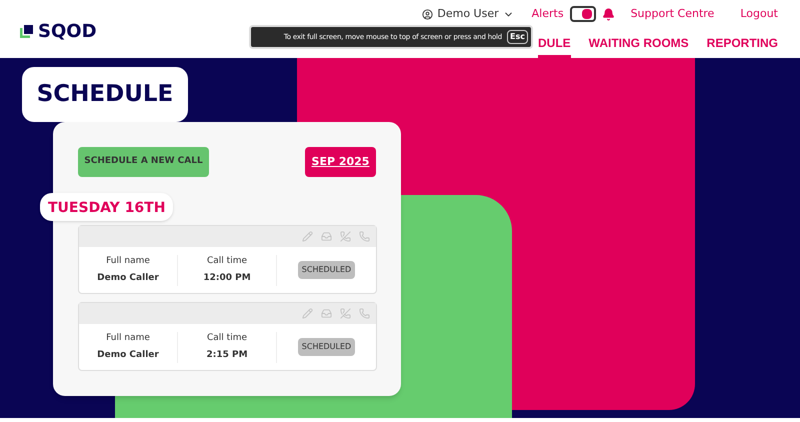  Describe the element at coordinates (227, 278) in the screenshot. I see `call-time: 12:00 PM` at that location.